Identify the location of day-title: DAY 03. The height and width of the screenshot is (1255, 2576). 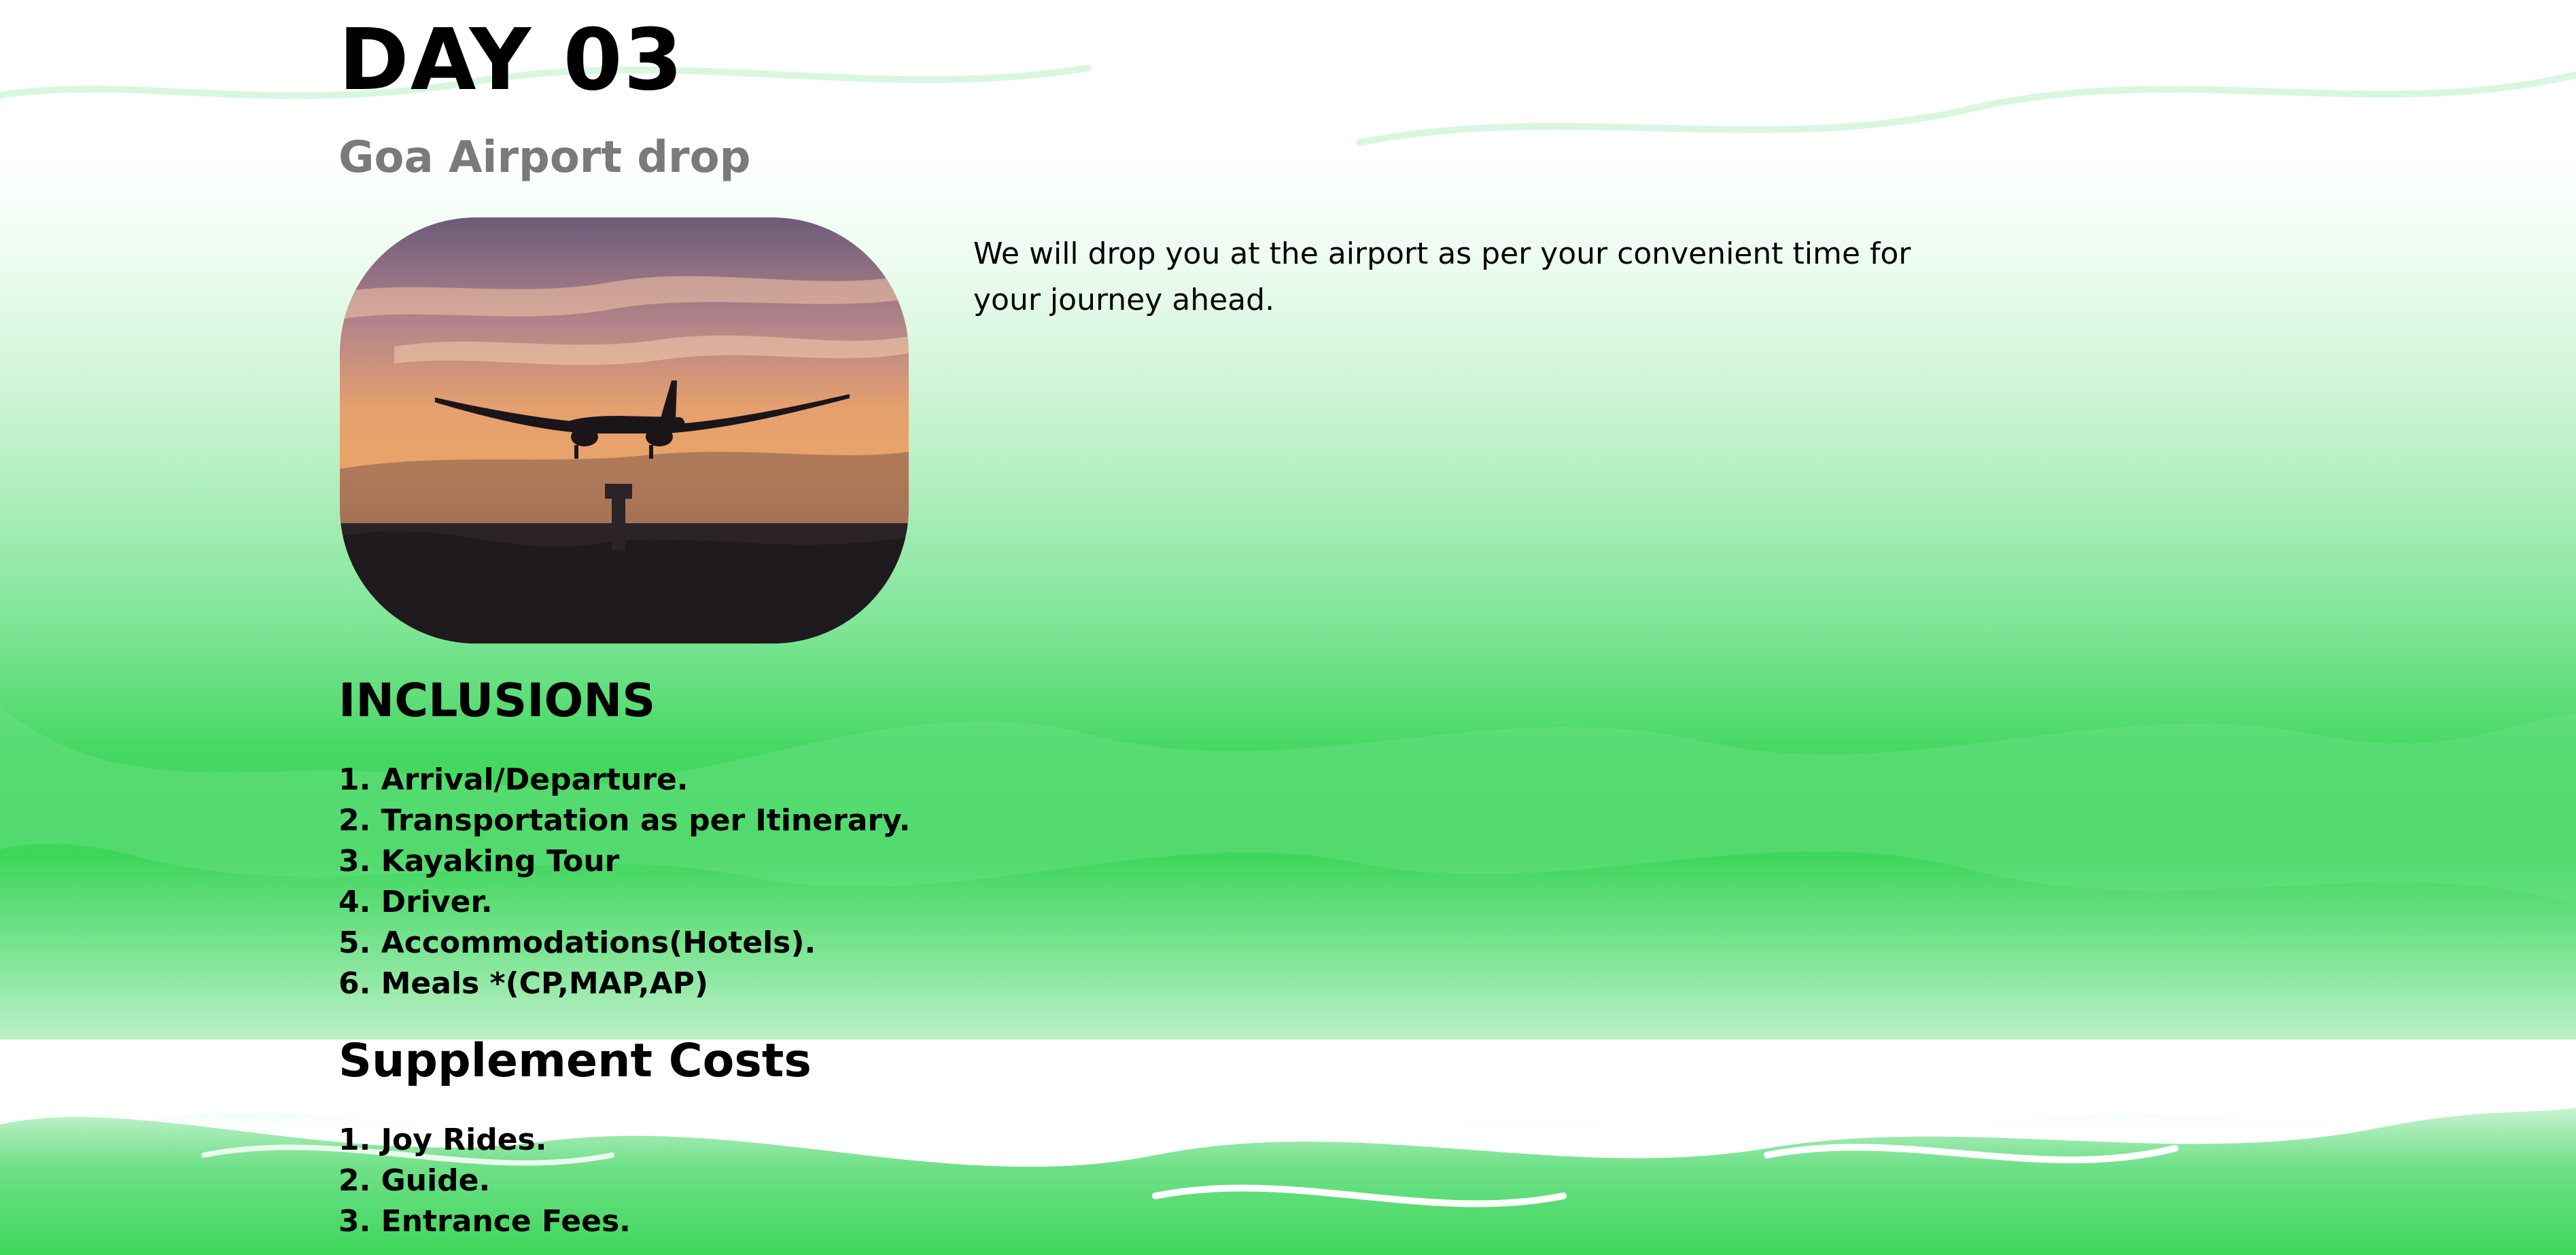
(511, 60).